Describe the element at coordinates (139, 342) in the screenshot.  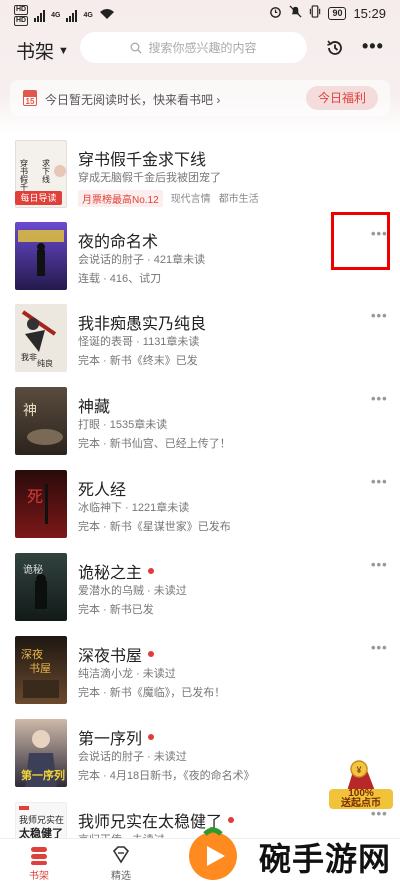
I see `book-author-progress: 怪诞的表哥 · 1131章未读` at that location.